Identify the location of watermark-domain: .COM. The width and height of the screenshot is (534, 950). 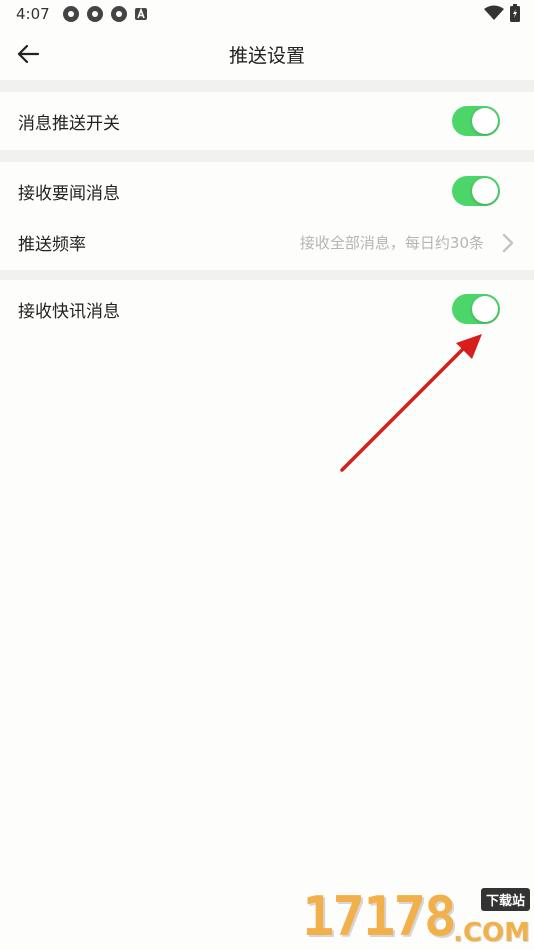
(491, 933).